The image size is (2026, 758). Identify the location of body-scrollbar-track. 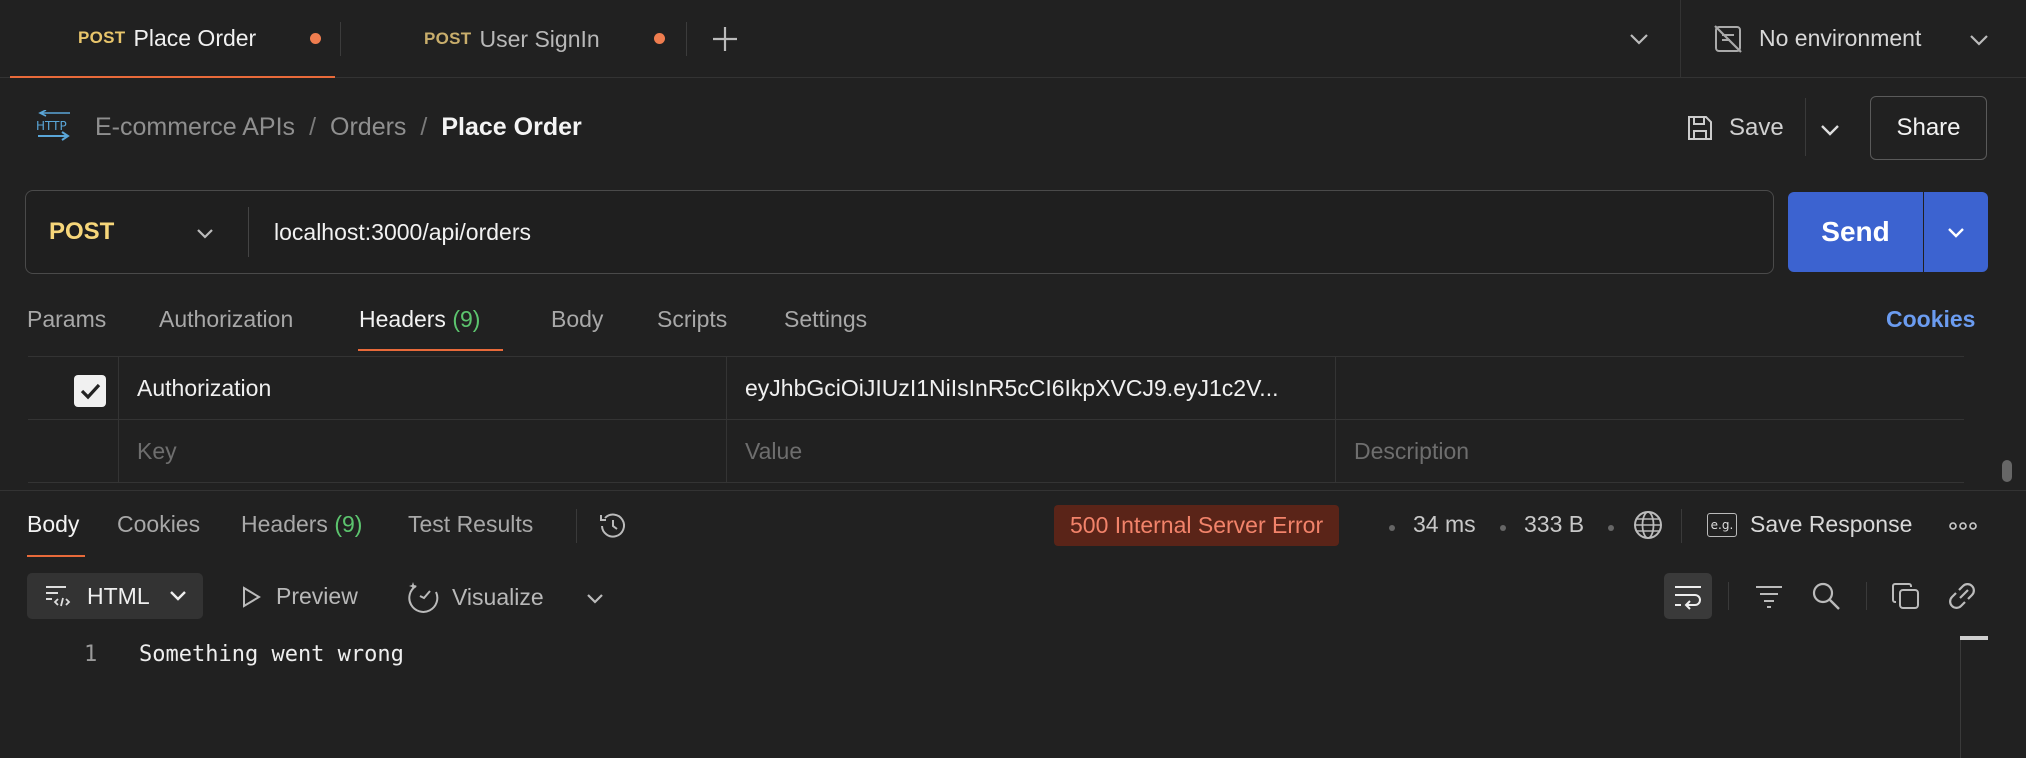
(1960, 697).